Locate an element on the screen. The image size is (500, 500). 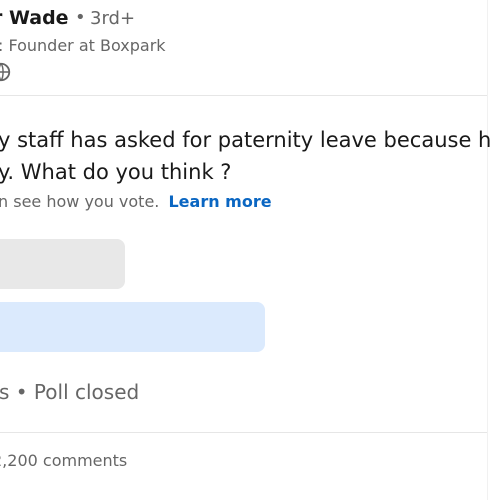
card-edge-divider is located at coordinates (487, 250).